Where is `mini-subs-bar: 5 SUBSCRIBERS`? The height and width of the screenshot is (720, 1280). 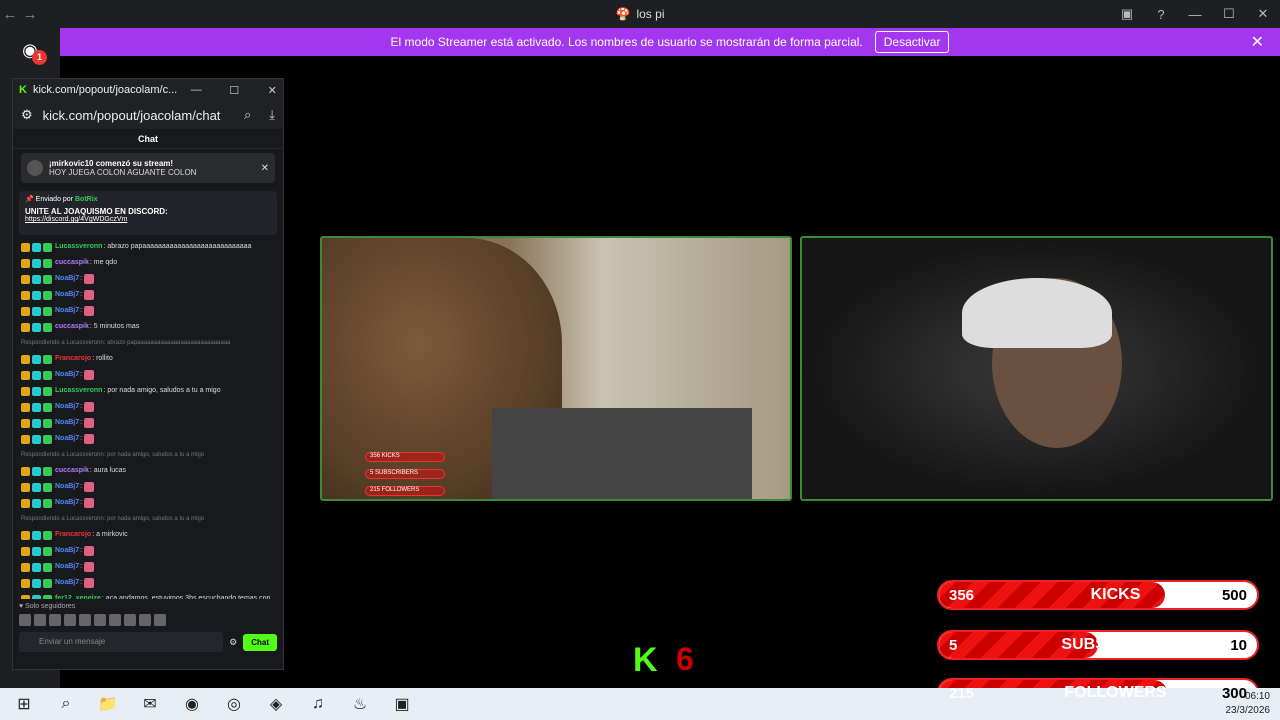
mini-subs-bar: 5 SUBSCRIBERS is located at coordinates (405, 474).